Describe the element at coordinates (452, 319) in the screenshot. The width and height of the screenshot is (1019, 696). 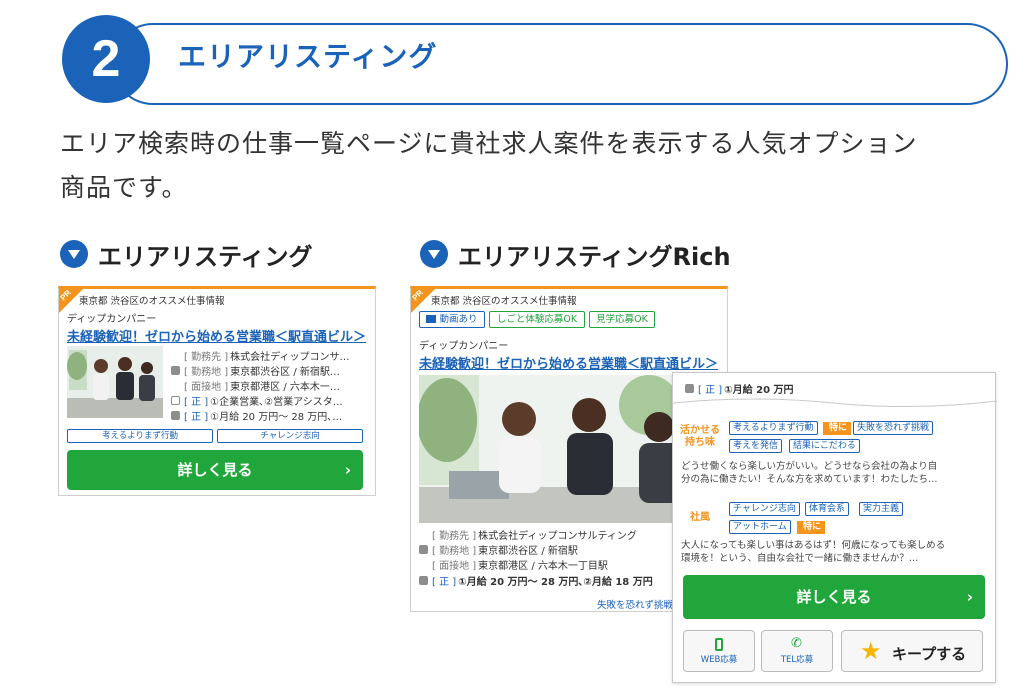
I see `video-button: 動画あり` at that location.